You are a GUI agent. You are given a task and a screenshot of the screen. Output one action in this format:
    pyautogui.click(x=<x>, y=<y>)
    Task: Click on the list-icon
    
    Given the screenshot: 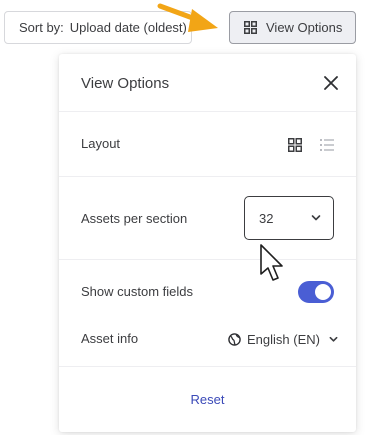 What is the action you would take?
    pyautogui.click(x=327, y=145)
    